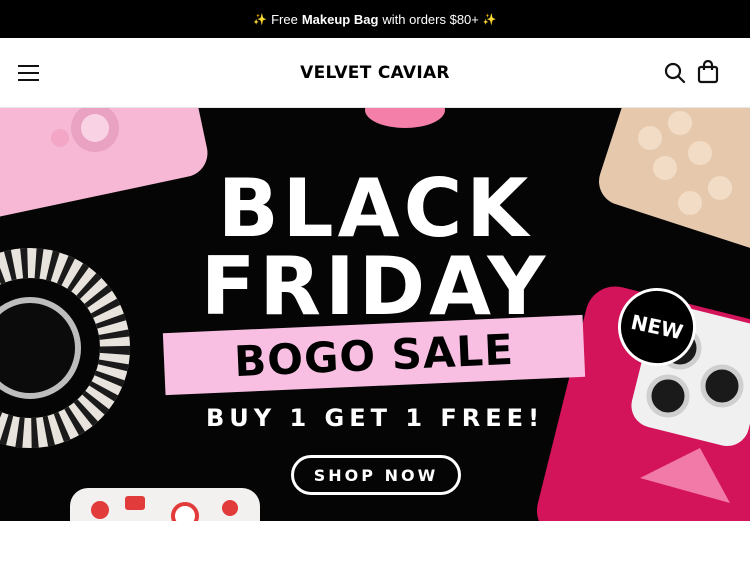 The width and height of the screenshot is (750, 563). What do you see at coordinates (284, 19) in the screenshot?
I see `announcement-prefix: Free` at bounding box center [284, 19].